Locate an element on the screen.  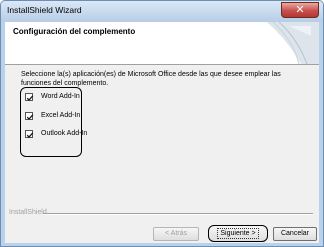
cancel-button: Cancelar is located at coordinates (295, 234).